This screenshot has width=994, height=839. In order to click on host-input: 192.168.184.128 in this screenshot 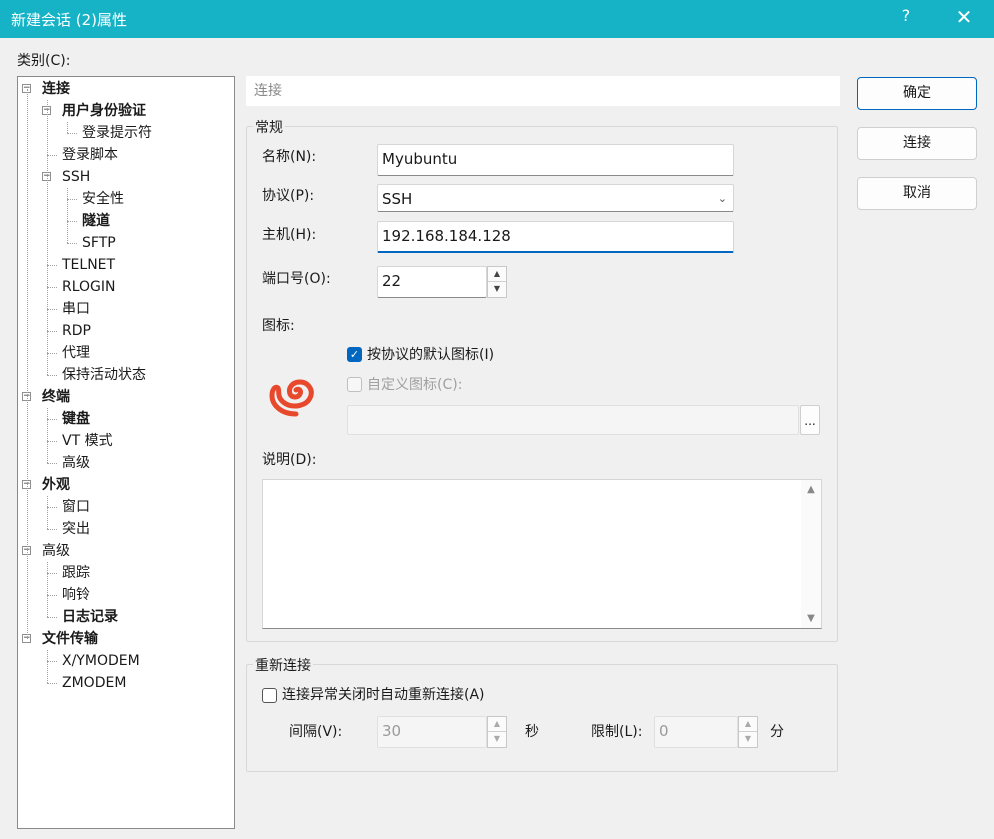, I will do `click(555, 237)`.